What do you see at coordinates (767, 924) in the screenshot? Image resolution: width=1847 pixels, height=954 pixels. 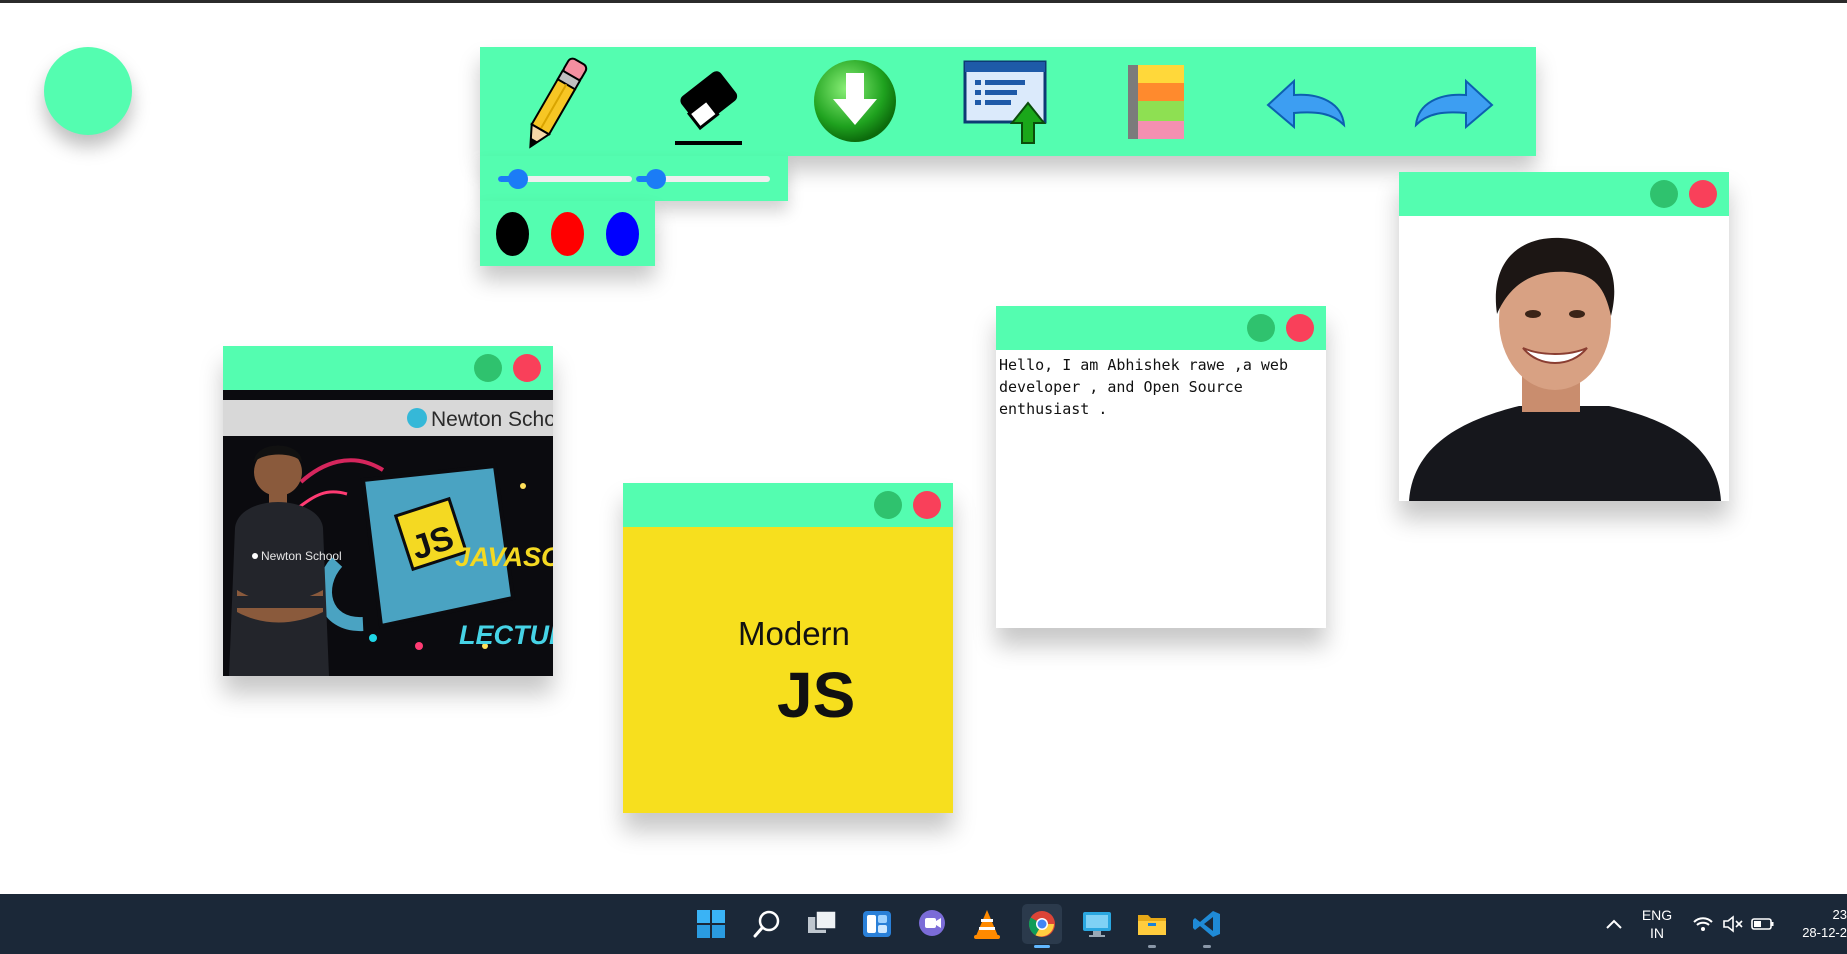 I see `search-icon` at bounding box center [767, 924].